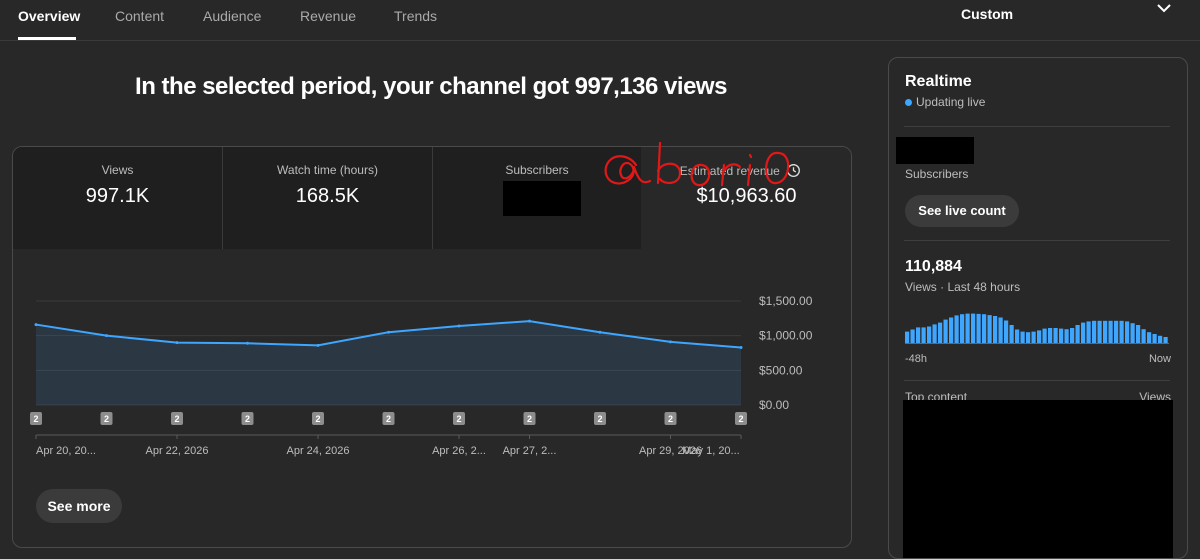  I want to click on metric-watch-time: Watch time (hours) 168.5K, so click(328, 198).